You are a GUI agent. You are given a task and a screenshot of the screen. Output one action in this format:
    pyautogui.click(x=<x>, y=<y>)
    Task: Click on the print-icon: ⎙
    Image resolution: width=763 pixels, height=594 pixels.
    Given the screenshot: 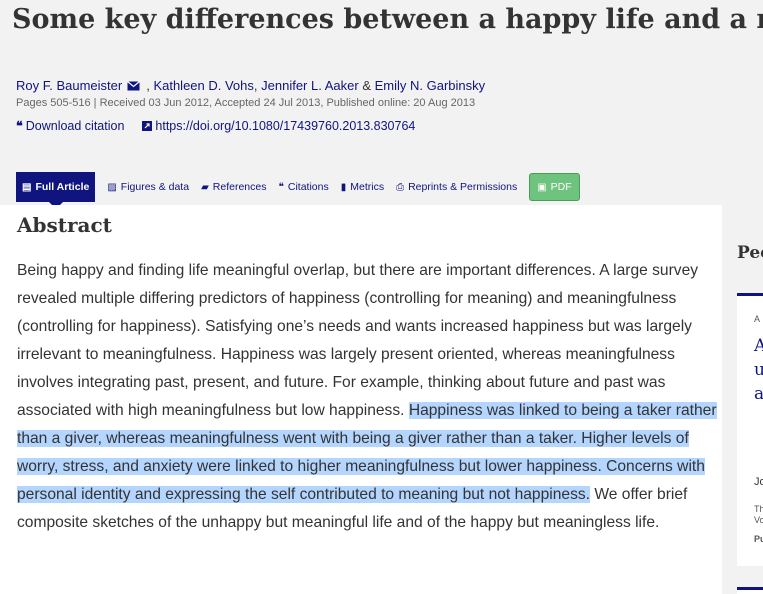 What is the action you would take?
    pyautogui.click(x=400, y=187)
    